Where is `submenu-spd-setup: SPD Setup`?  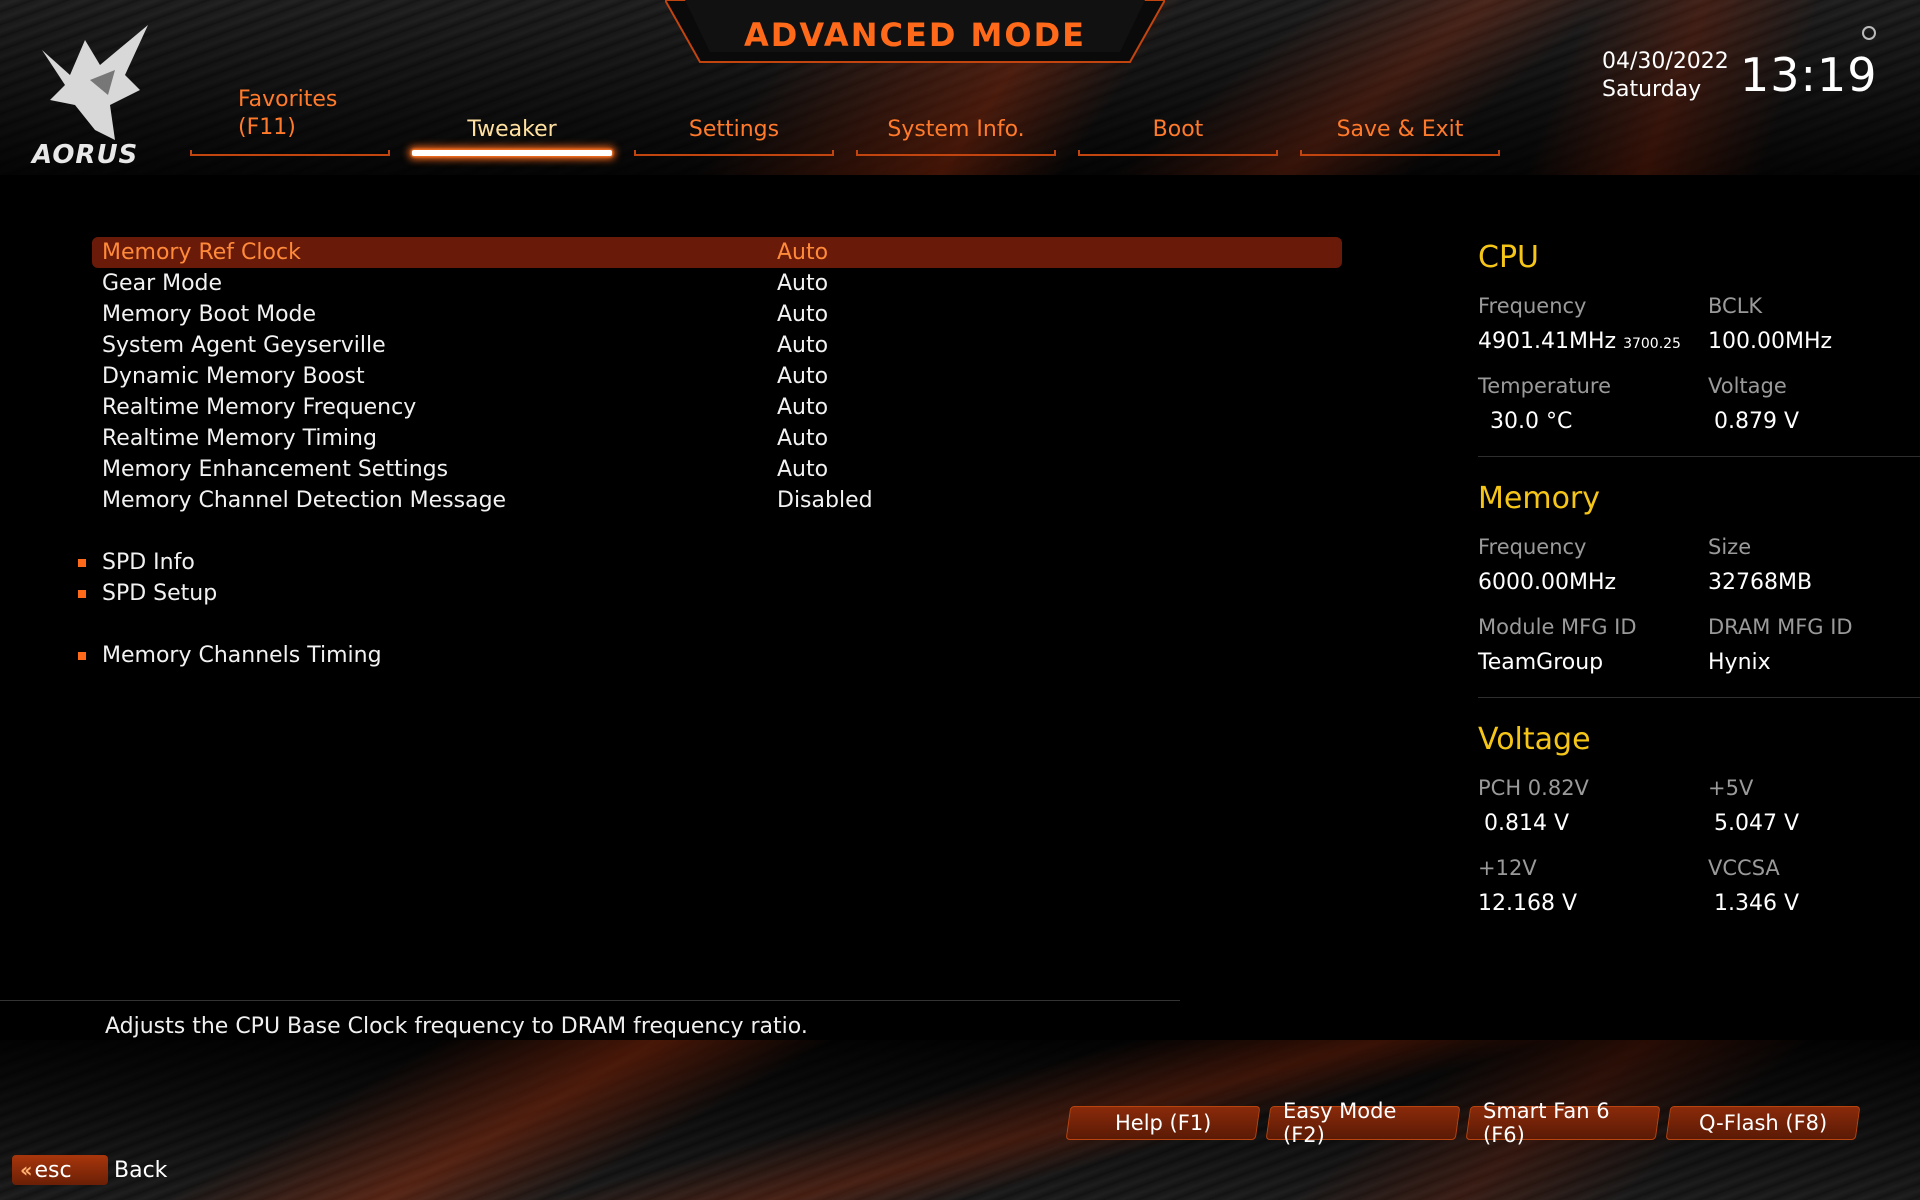
submenu-spd-setup: SPD Setup is located at coordinates (710, 593).